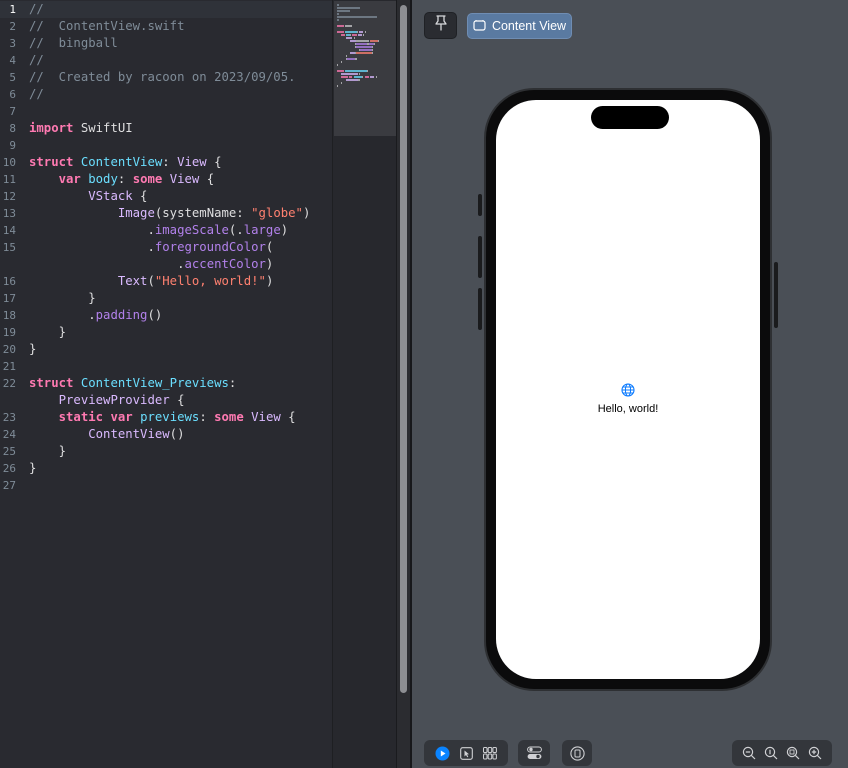 The height and width of the screenshot is (768, 848). What do you see at coordinates (236, 230) in the screenshot?
I see `code-token: (.` at bounding box center [236, 230].